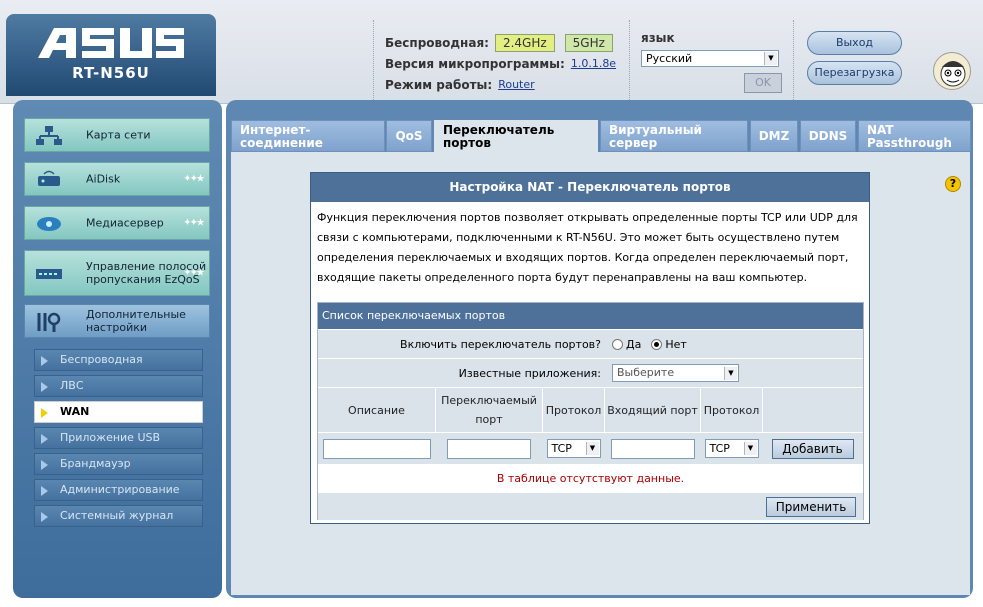 The width and height of the screenshot is (983, 607). I want to click on sidebar-subitem-label: Системный журнал, so click(117, 515).